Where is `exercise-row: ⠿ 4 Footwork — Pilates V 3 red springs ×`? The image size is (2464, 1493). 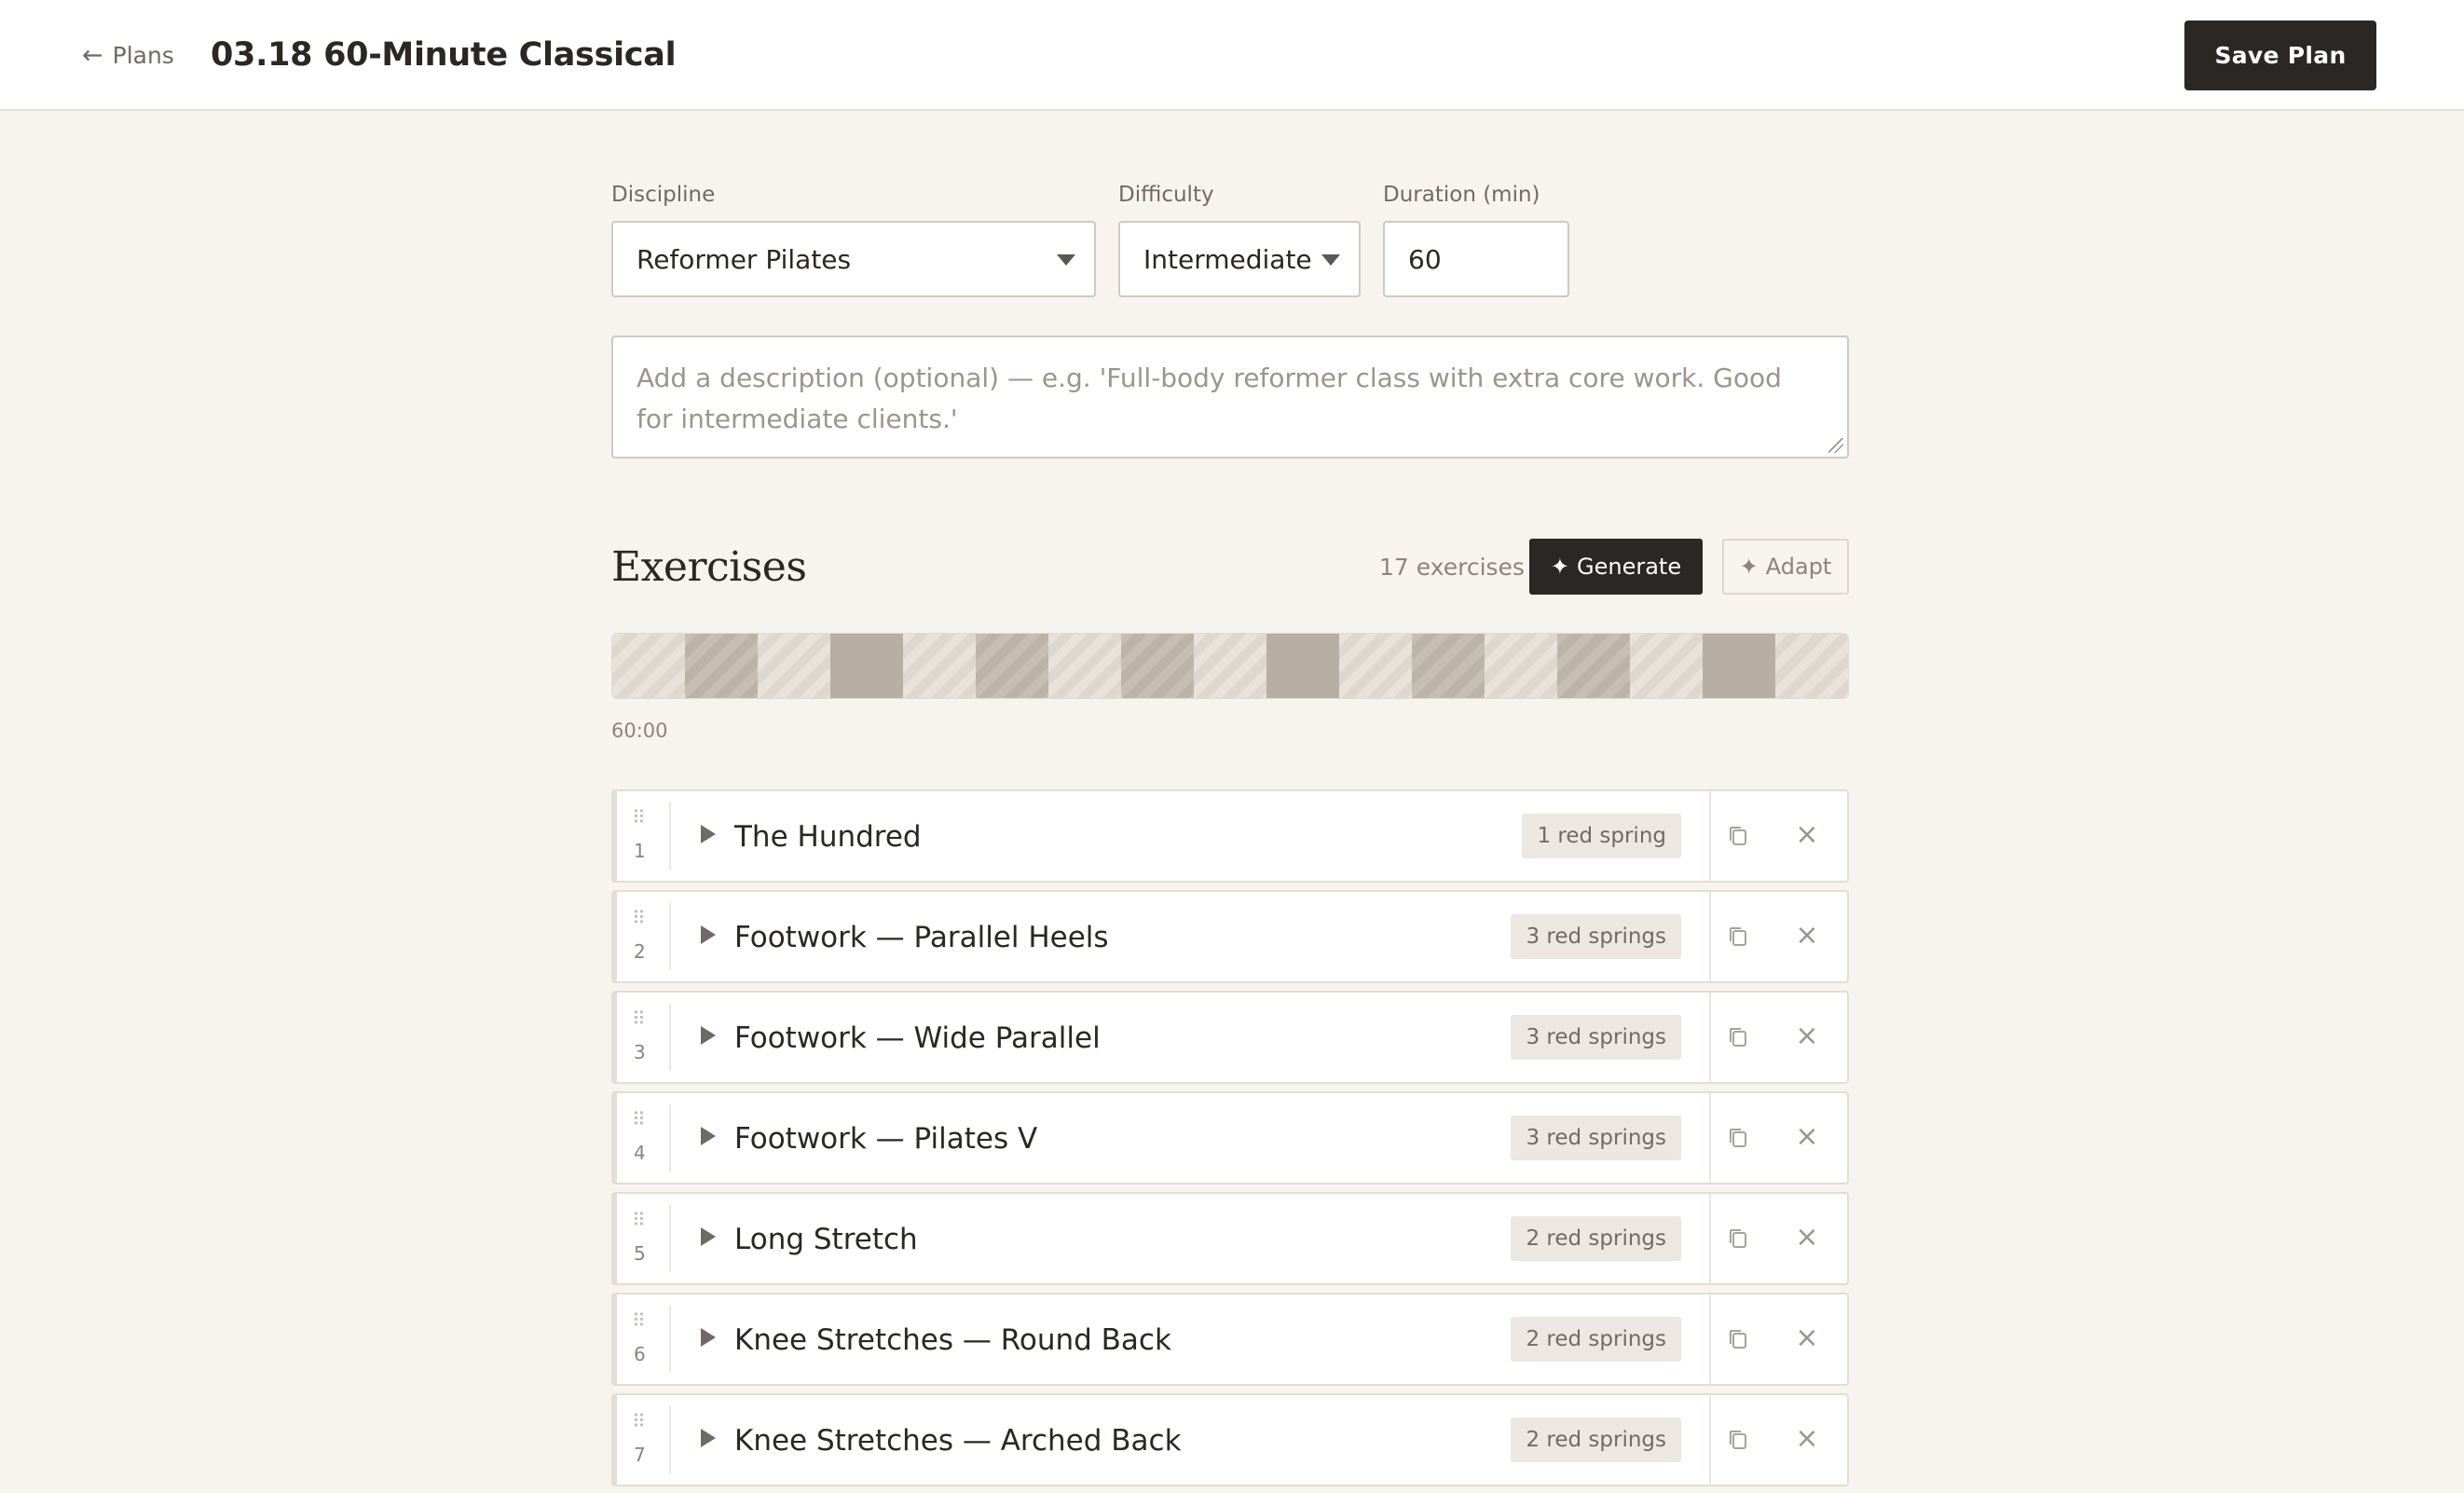
exercise-row: ⠿ 4 Footwork — Pilates V 3 red springs × is located at coordinates (1230, 1138).